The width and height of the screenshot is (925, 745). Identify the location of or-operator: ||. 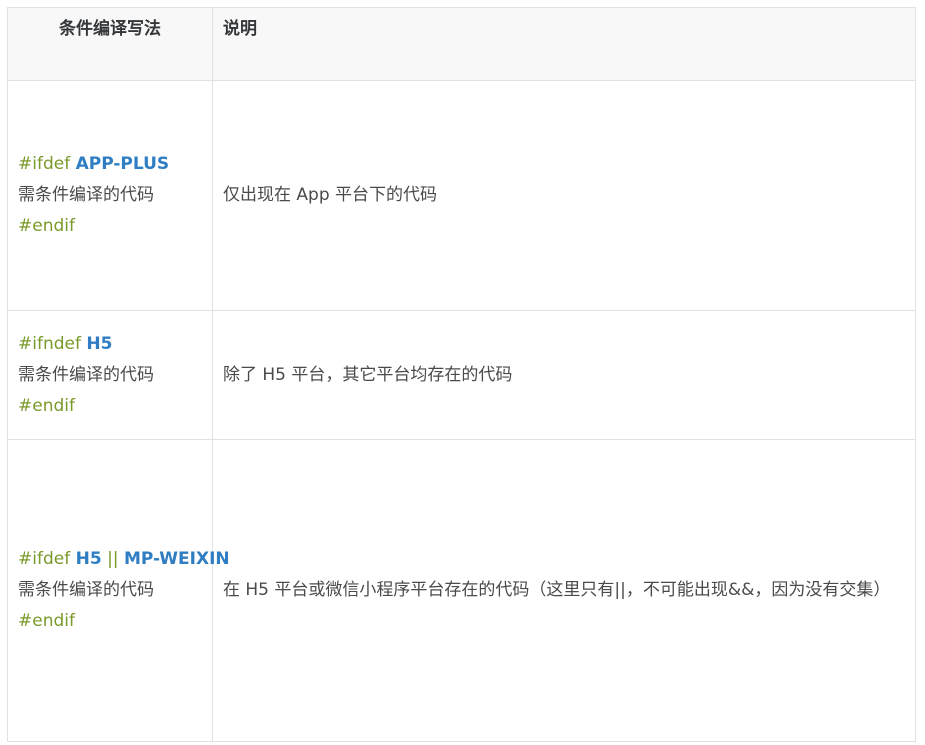
(113, 559).